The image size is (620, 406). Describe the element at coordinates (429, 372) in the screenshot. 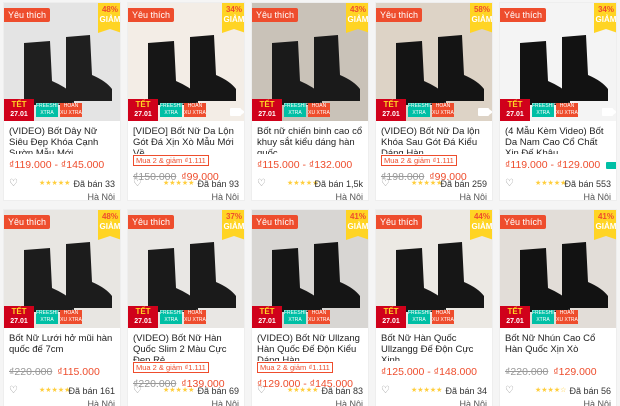

I see `current-price: ₫125.000 - ₫148.000` at that location.